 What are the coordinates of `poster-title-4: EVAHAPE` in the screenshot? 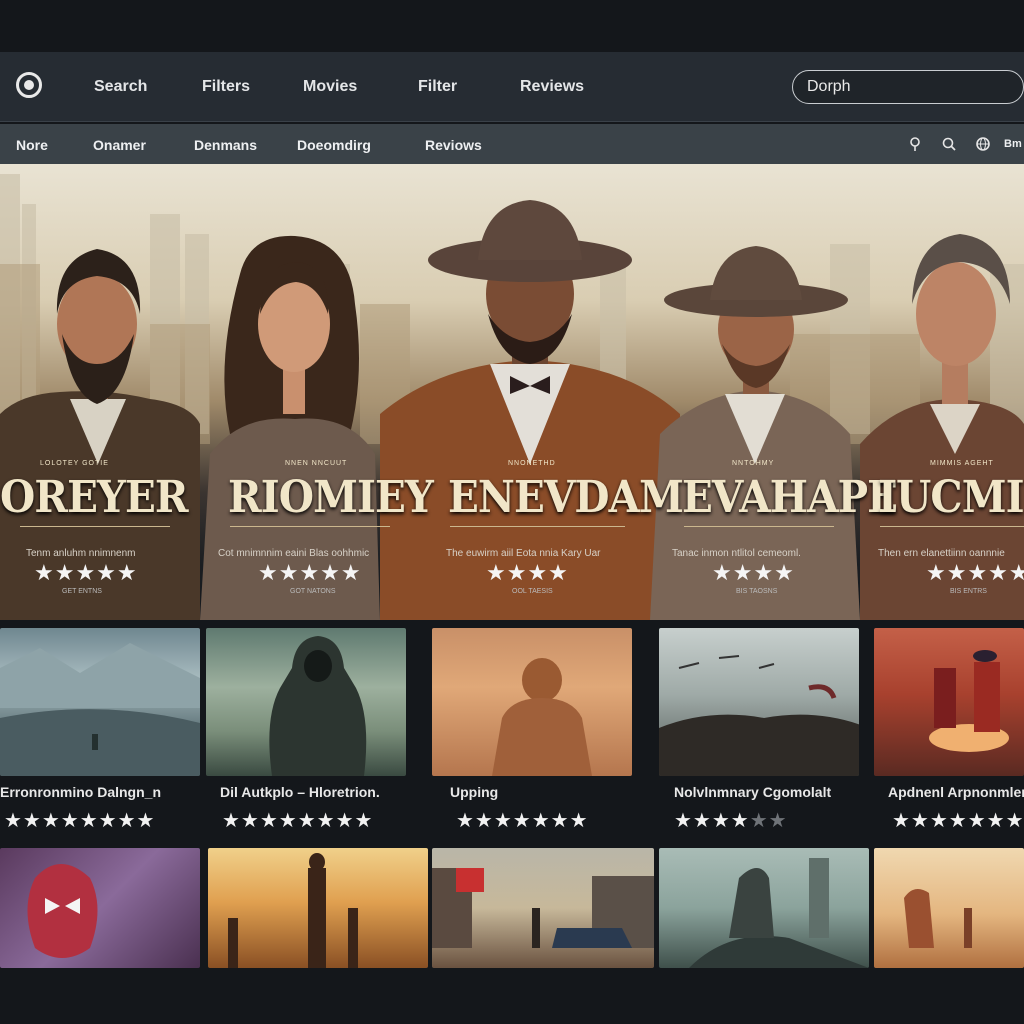 It's located at (790, 497).